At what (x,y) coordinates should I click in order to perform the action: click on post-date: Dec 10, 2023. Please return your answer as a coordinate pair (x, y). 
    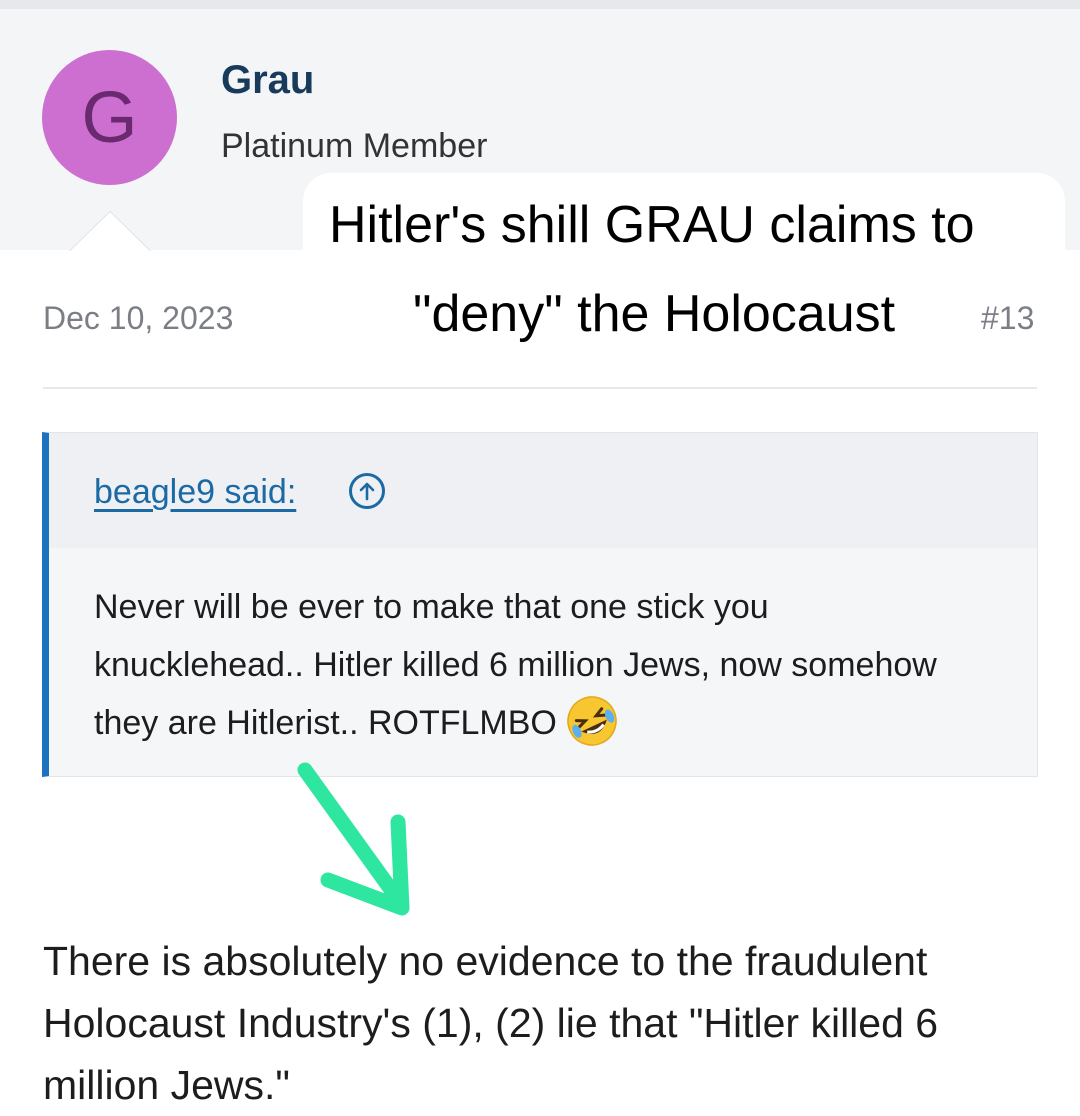
    Looking at the image, I should click on (138, 318).